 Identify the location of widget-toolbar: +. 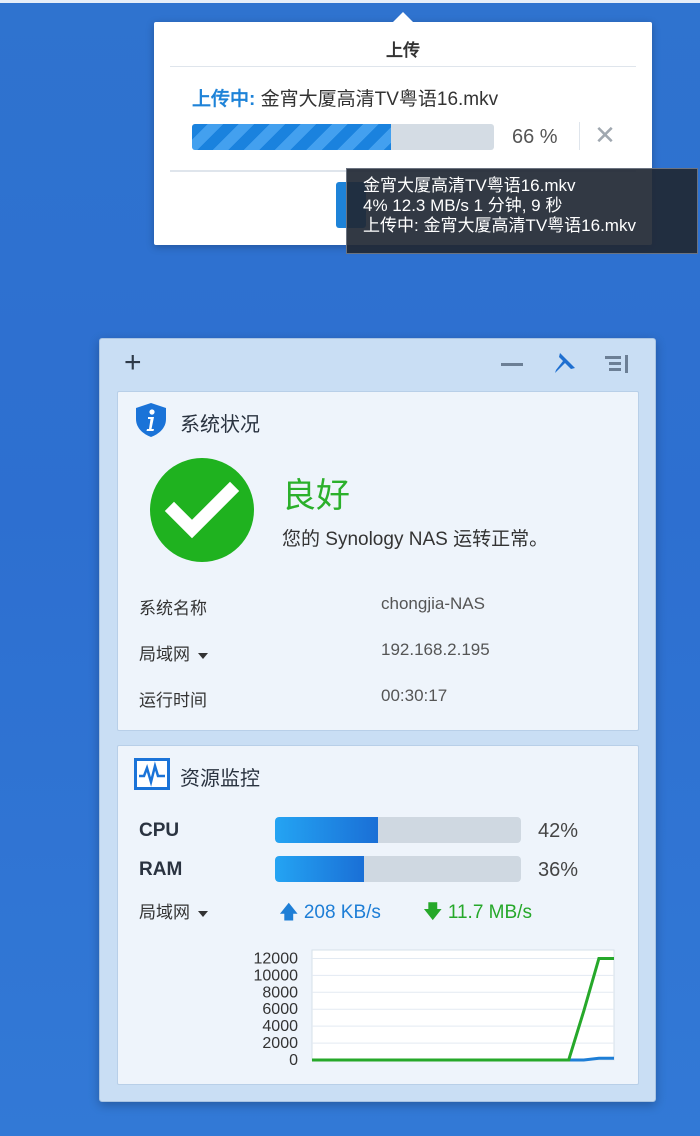
(377, 364).